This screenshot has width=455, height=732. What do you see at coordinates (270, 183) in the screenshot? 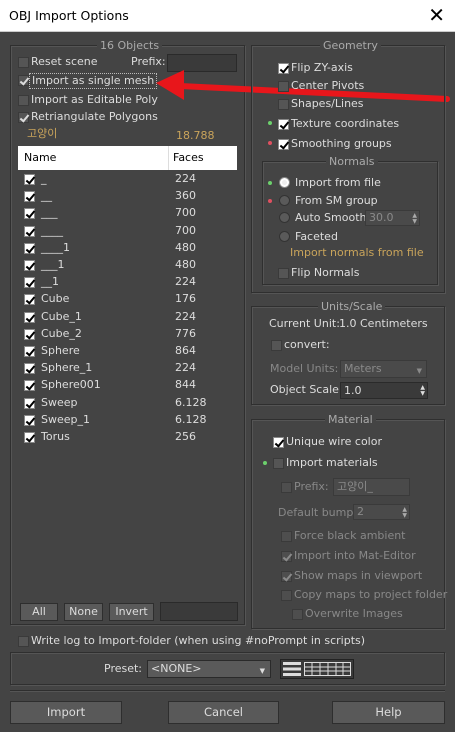
I see `status-dot-green` at bounding box center [270, 183].